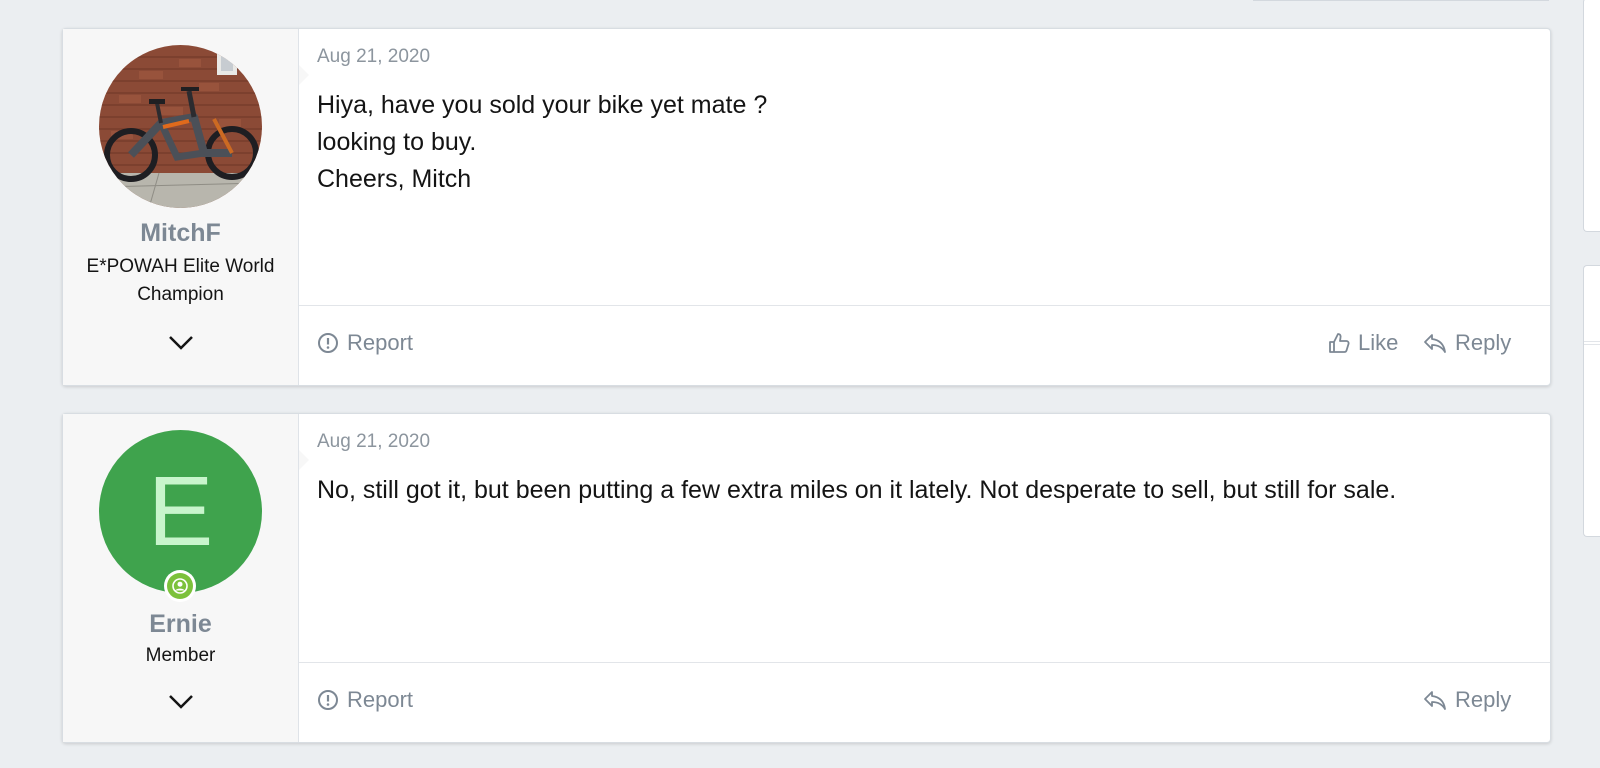  What do you see at coordinates (180, 280) in the screenshot?
I see `user-title: E*POWAH Elite World Champion` at bounding box center [180, 280].